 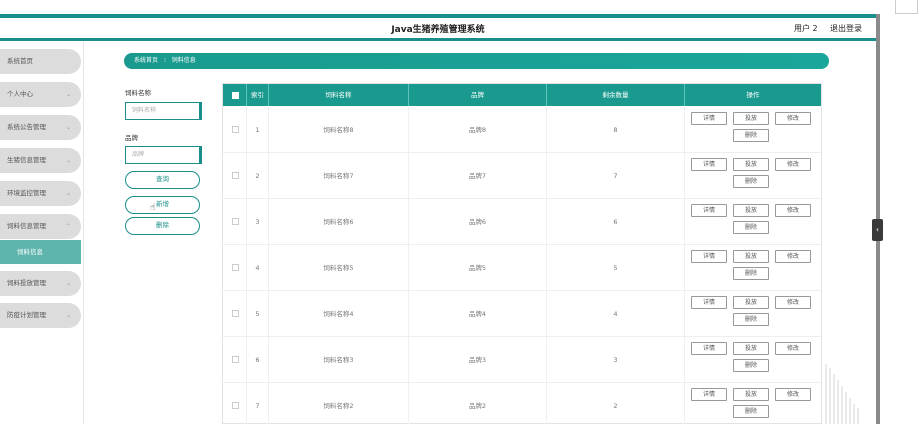 I want to click on table-row: 6 饲料名称3 品牌3 3 详情 投放 修改 删除, so click(x=522, y=360).